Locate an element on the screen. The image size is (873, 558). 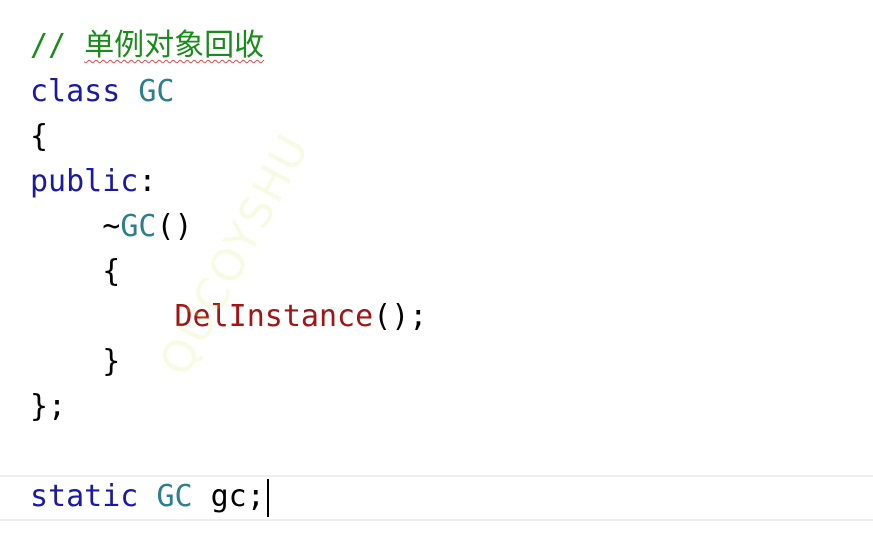
code-line-destructor: ~GC() is located at coordinates (111, 227).